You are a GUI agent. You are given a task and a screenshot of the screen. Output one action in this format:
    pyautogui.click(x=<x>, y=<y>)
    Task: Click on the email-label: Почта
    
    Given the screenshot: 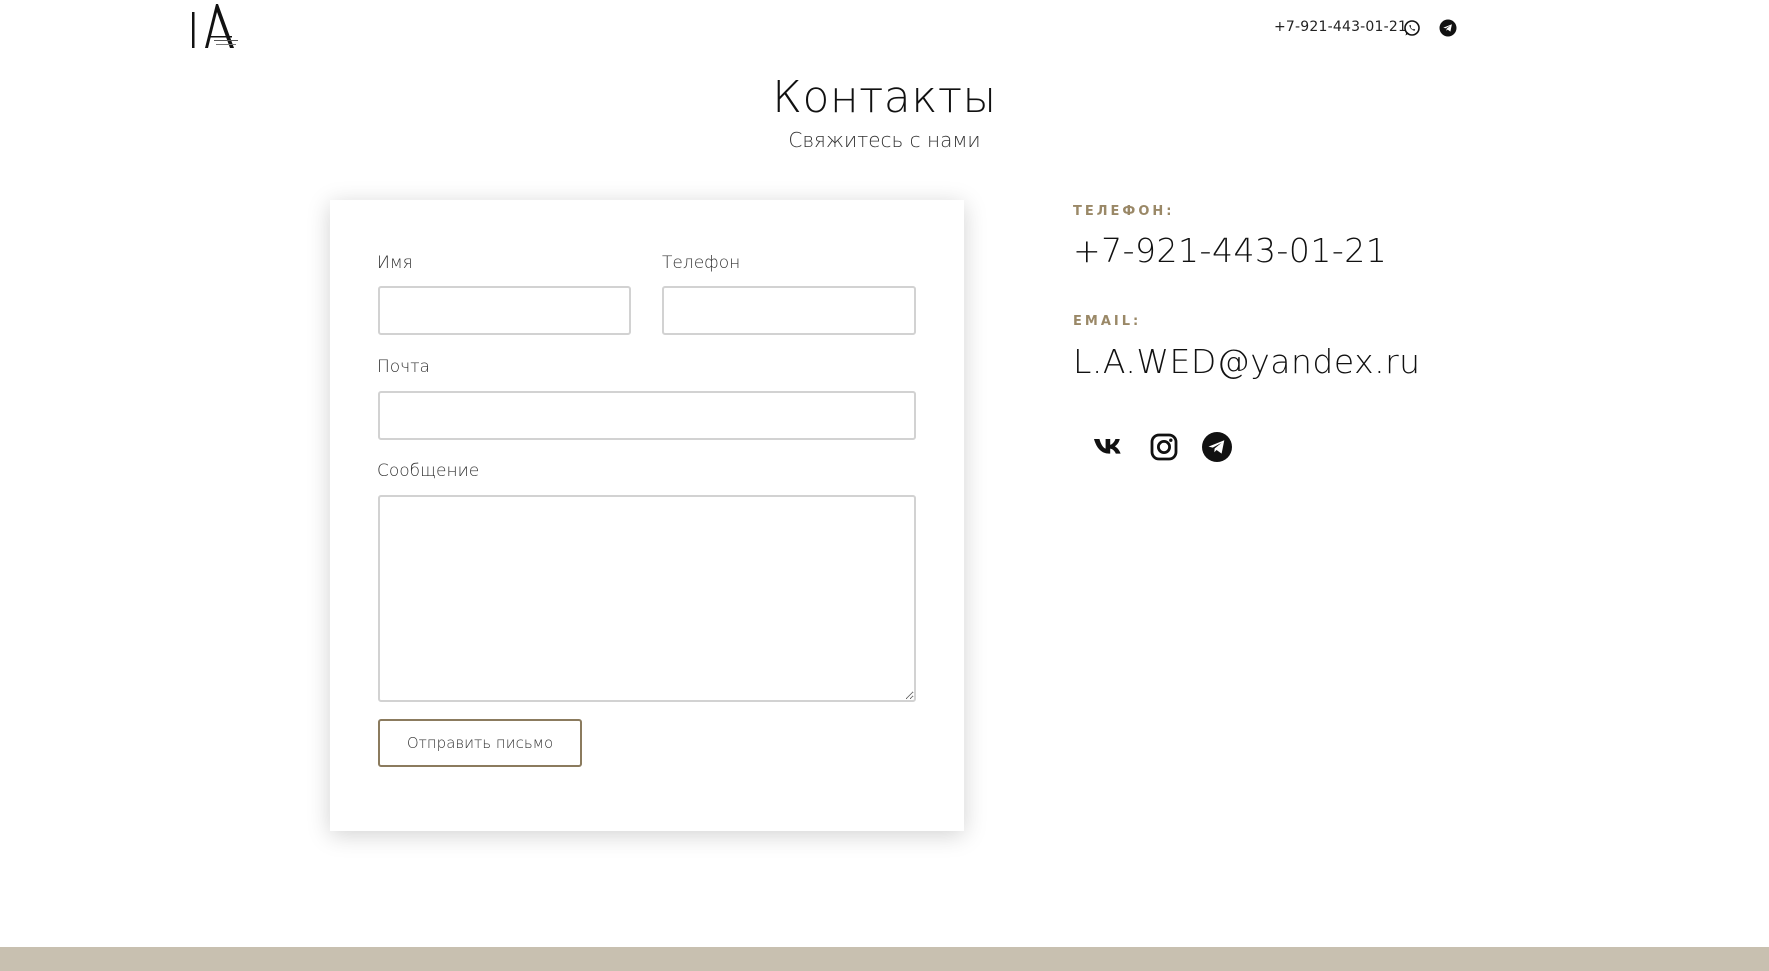 What is the action you would take?
    pyautogui.click(x=403, y=367)
    